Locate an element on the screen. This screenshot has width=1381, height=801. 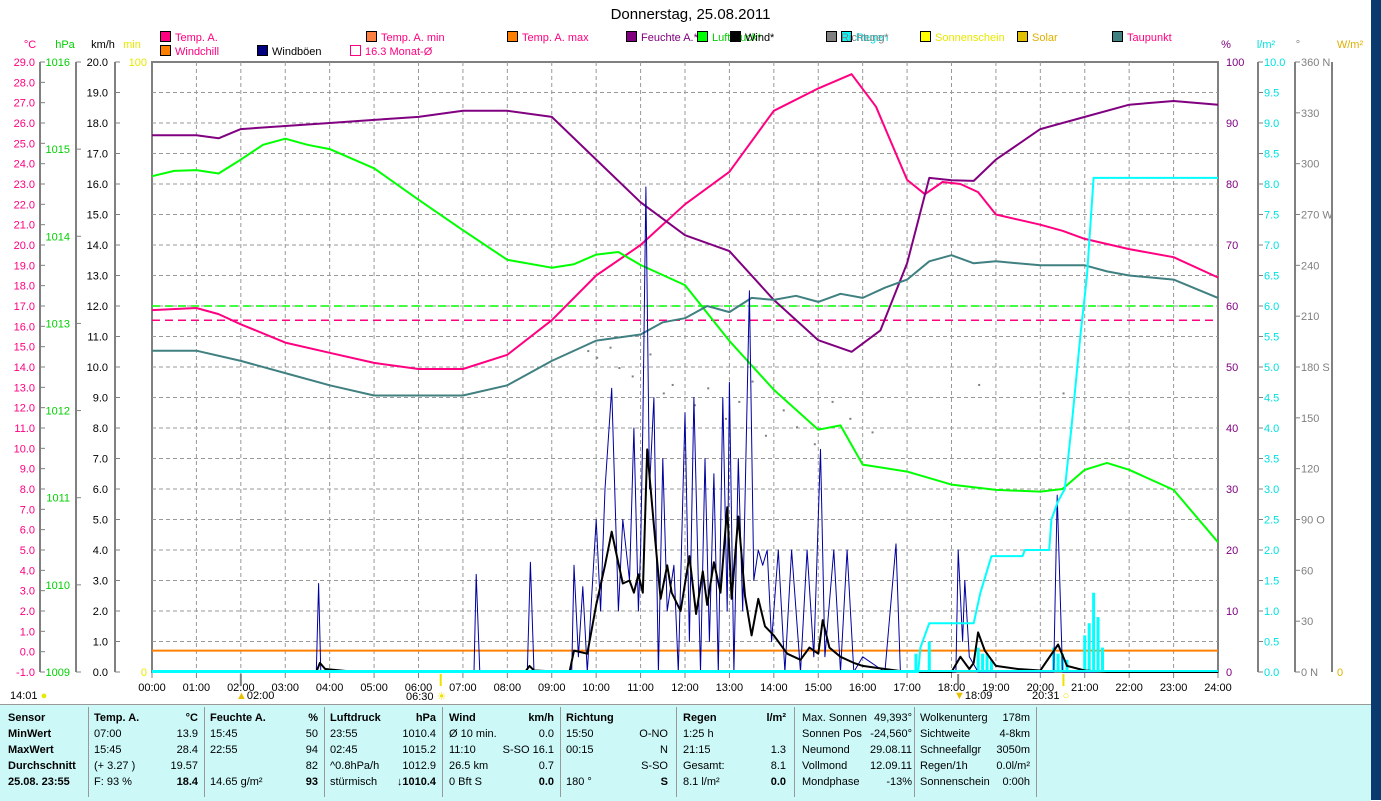
direction-tick-label: 240 is located at coordinates (1310, 266).